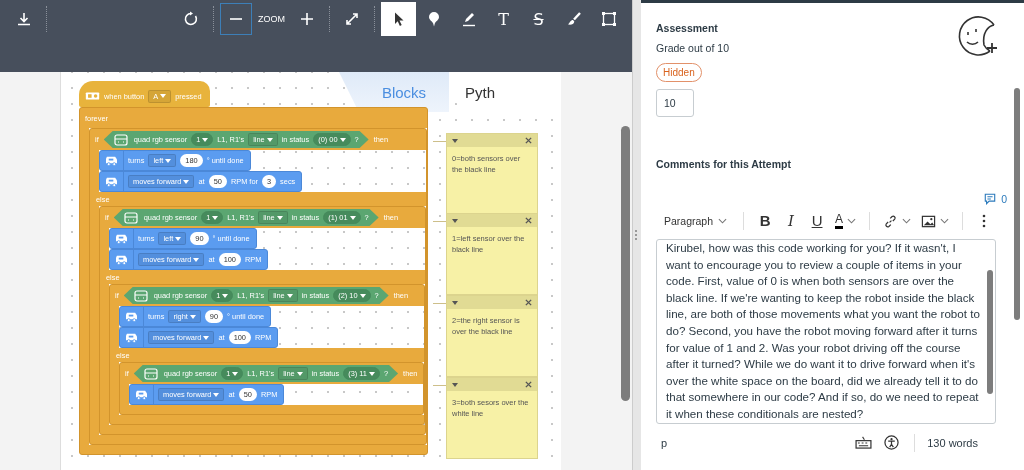 The width and height of the screenshot is (1024, 470). I want to click on italic-button: I, so click(791, 221).